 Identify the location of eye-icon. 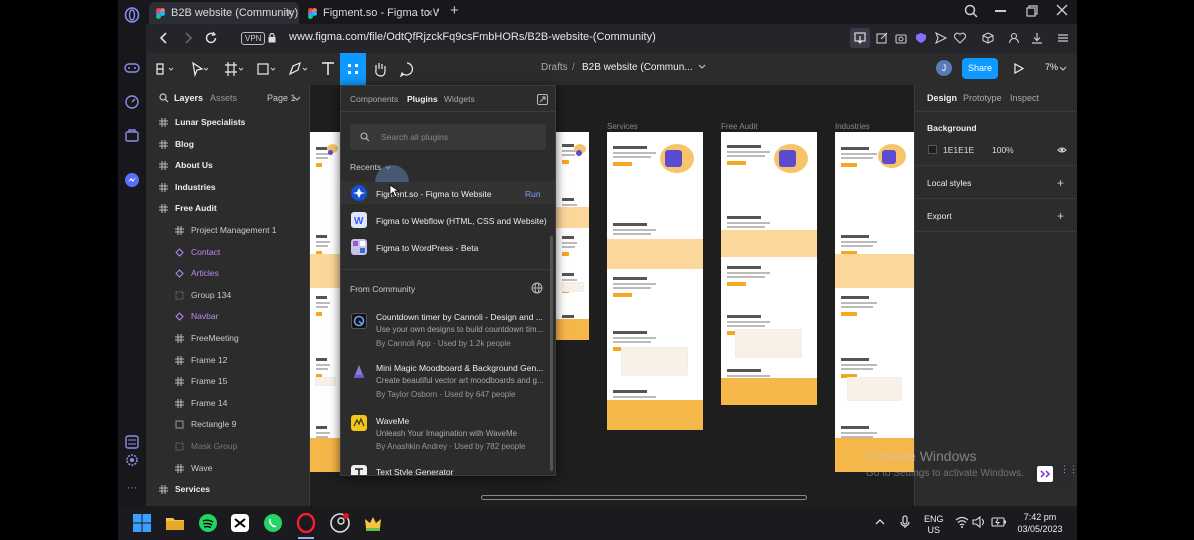
(1062, 150).